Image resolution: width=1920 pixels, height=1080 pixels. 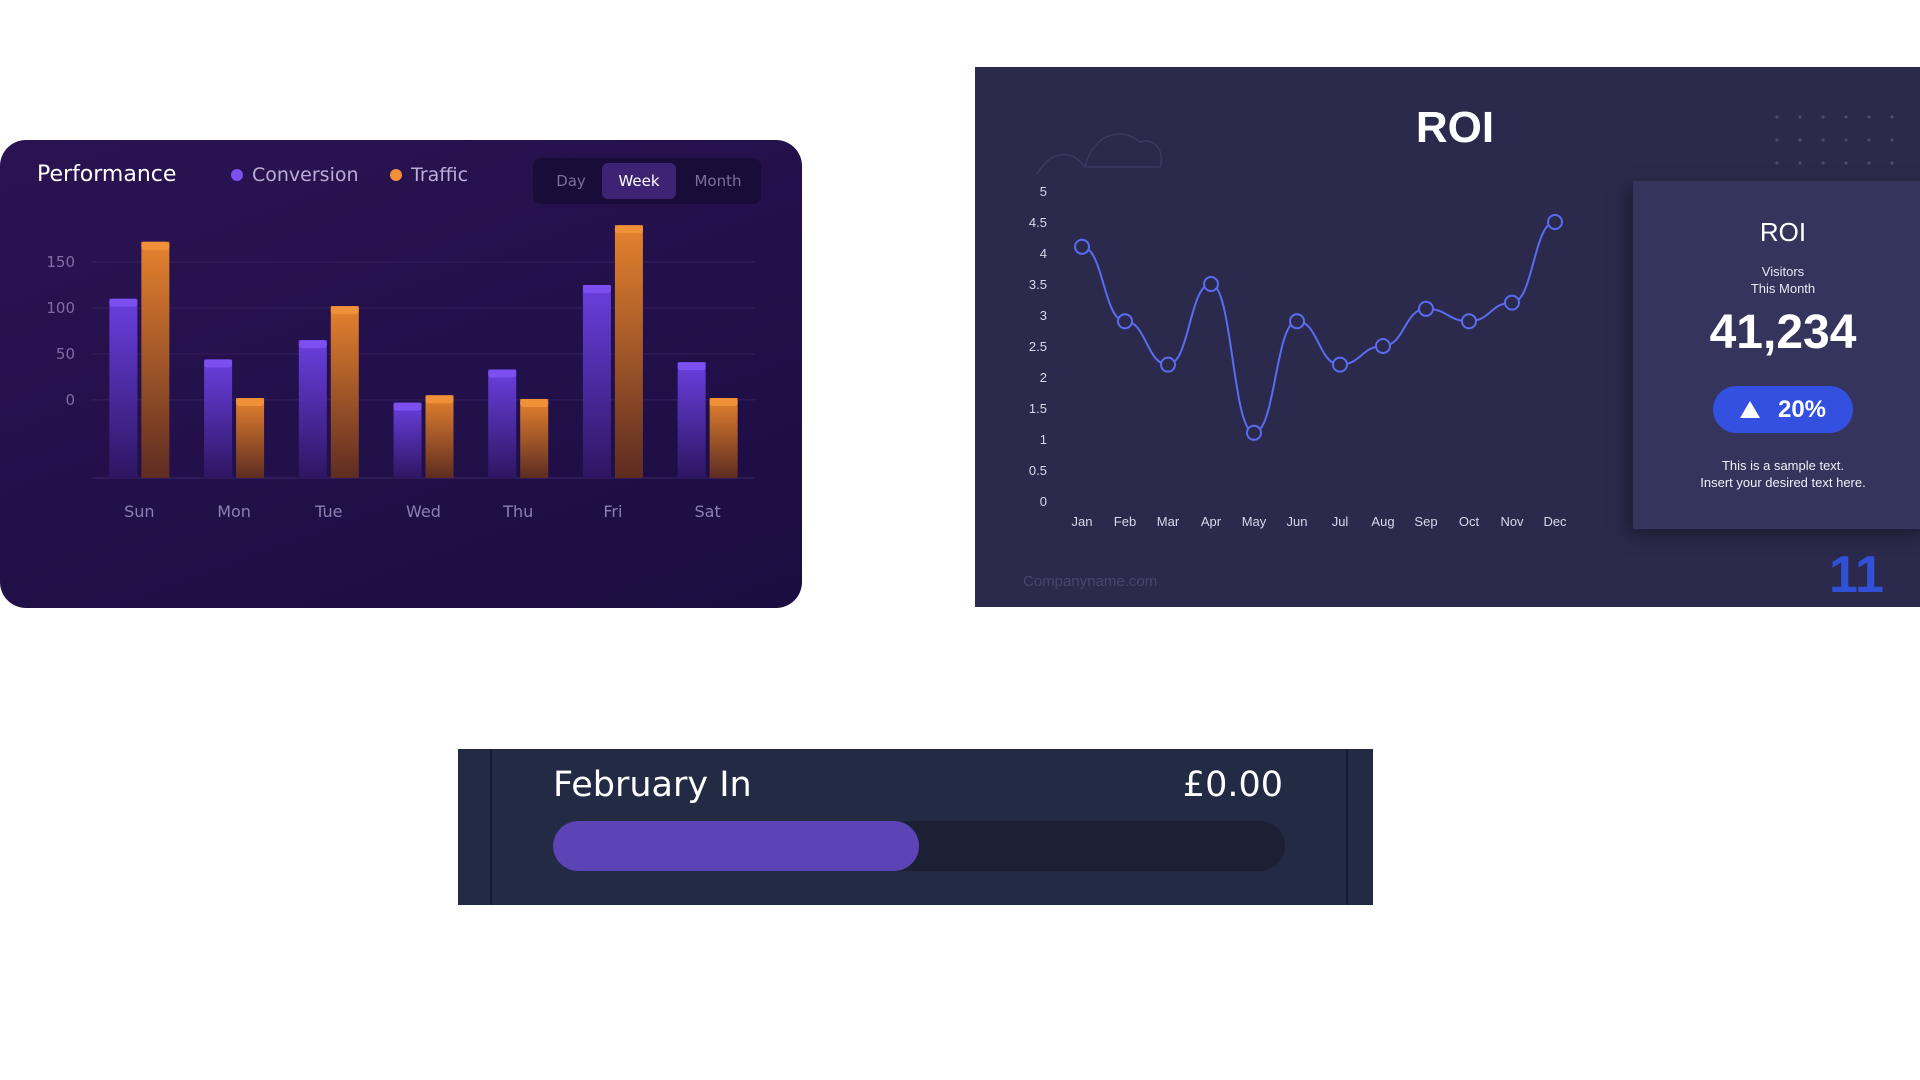 What do you see at coordinates (1783, 271) in the screenshot?
I see `card-subtitle-line1: Visitors` at bounding box center [1783, 271].